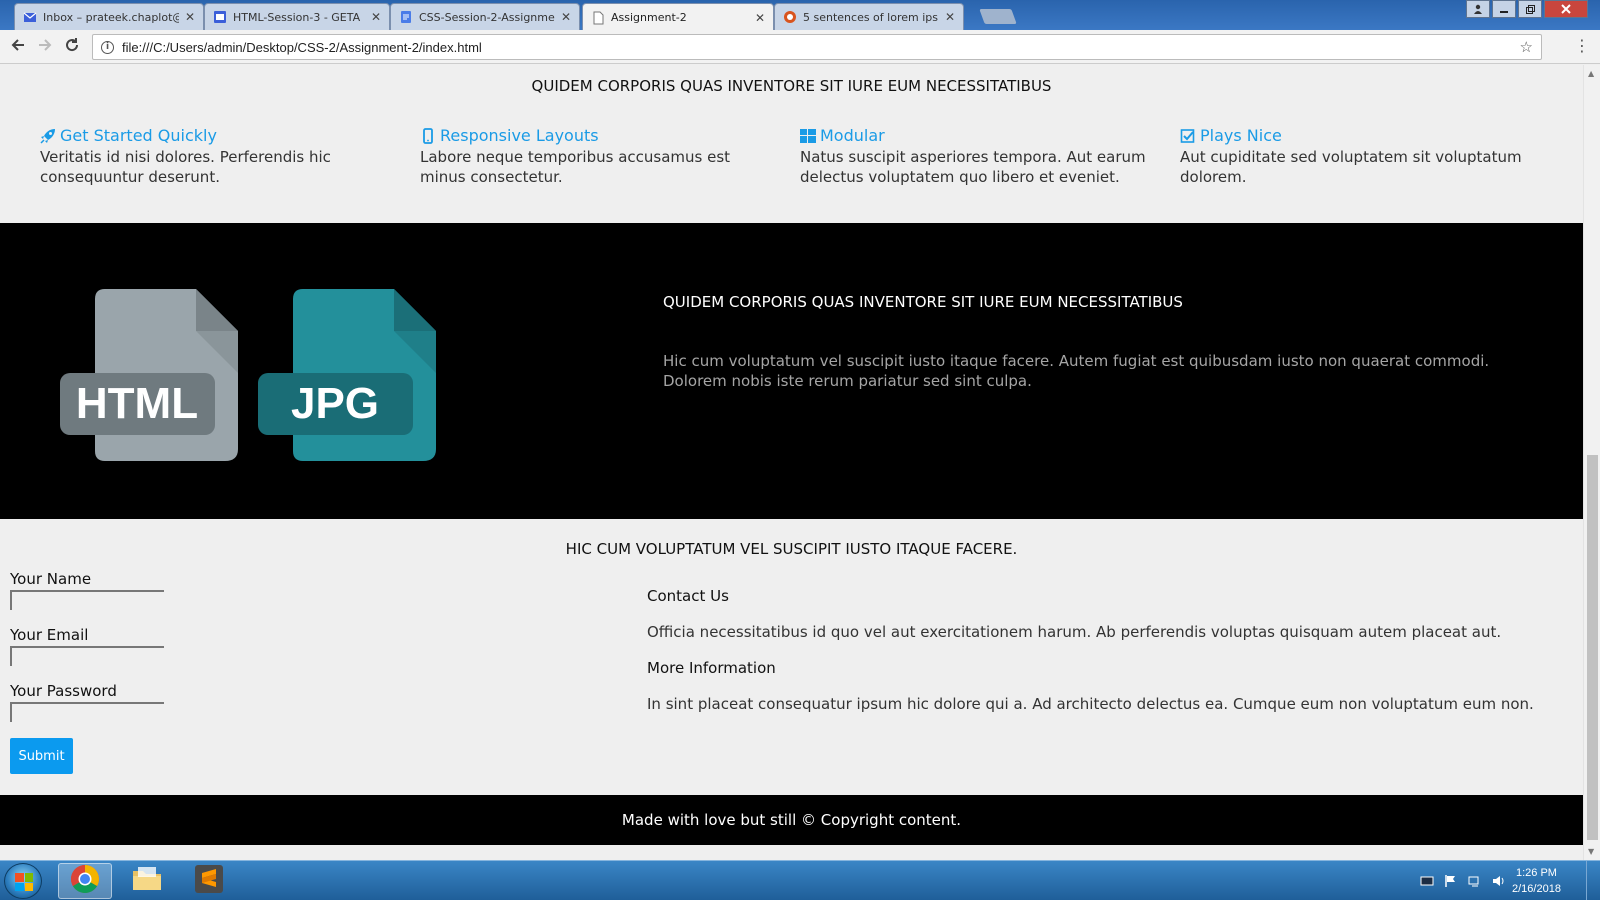 The height and width of the screenshot is (900, 1600). I want to click on forward-button, so click(45, 47).